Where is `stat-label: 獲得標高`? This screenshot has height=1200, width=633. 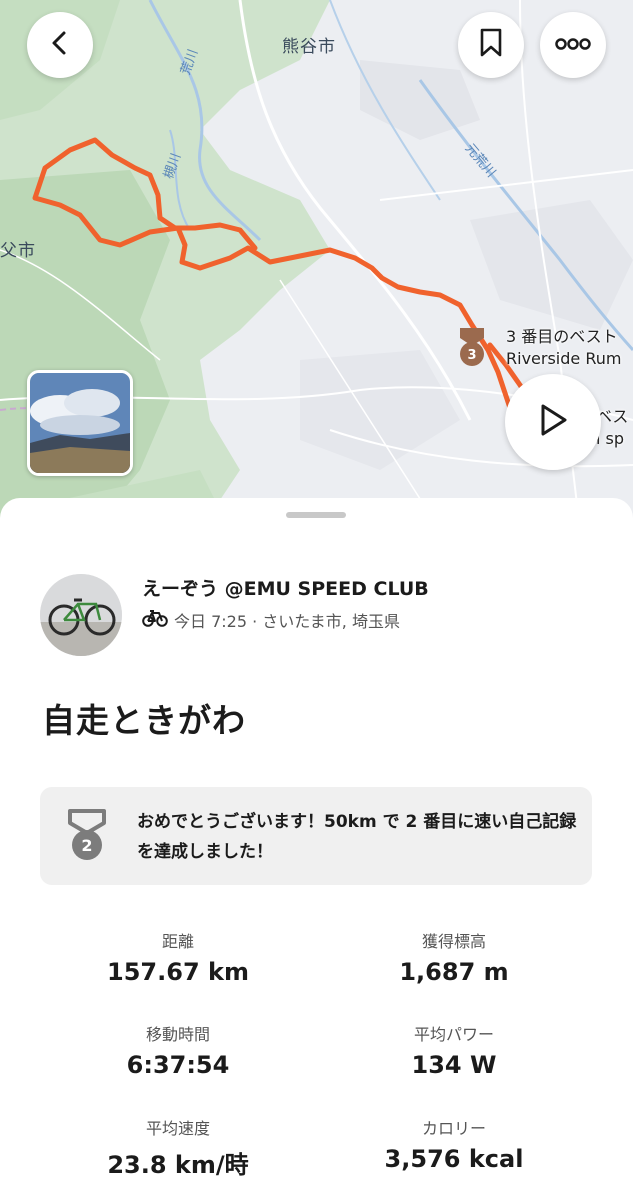 stat-label: 獲得標高 is located at coordinates (453, 941).